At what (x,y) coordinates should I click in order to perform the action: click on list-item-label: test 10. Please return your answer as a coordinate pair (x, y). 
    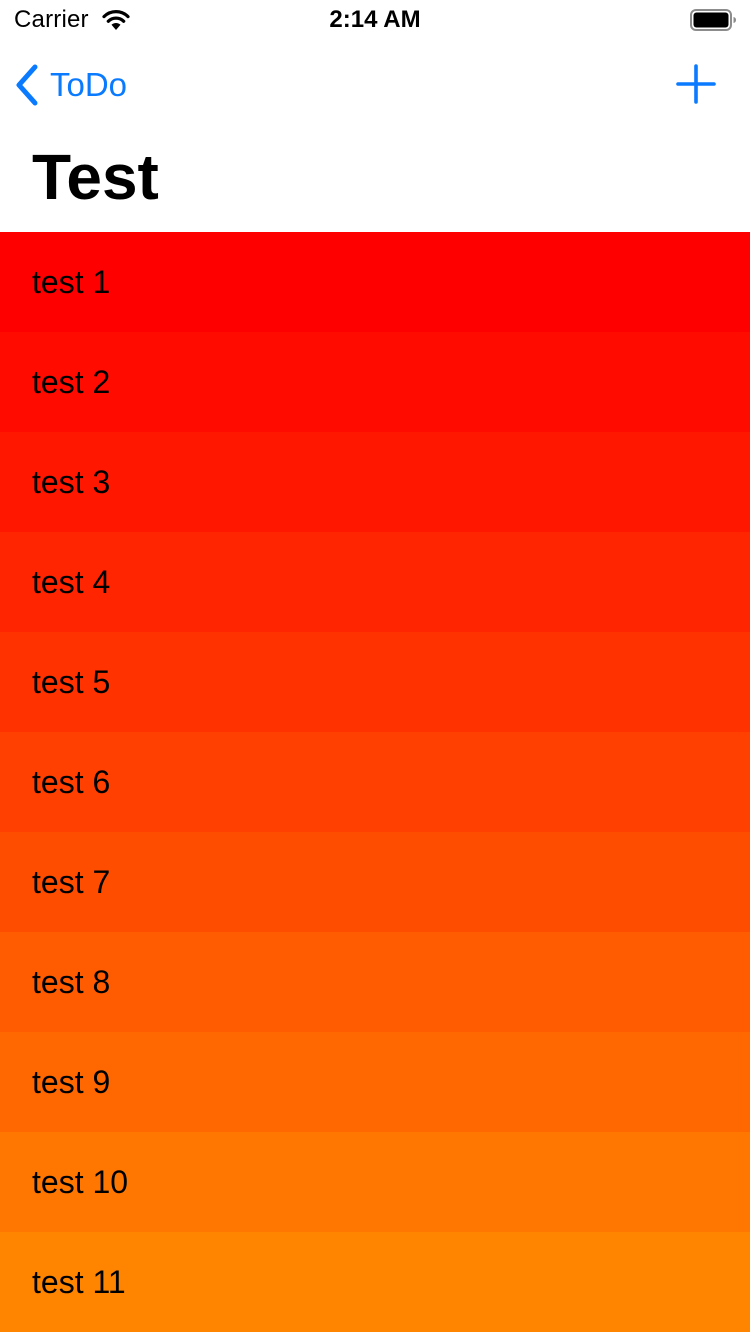
    Looking at the image, I should click on (80, 1181).